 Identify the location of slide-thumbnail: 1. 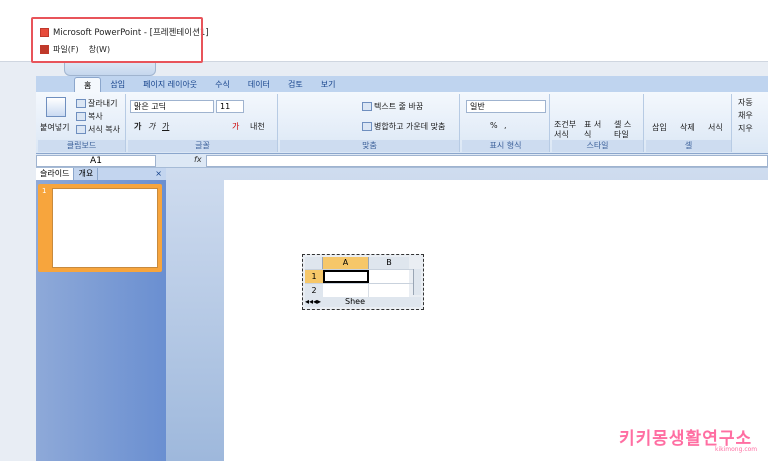
(100, 228).